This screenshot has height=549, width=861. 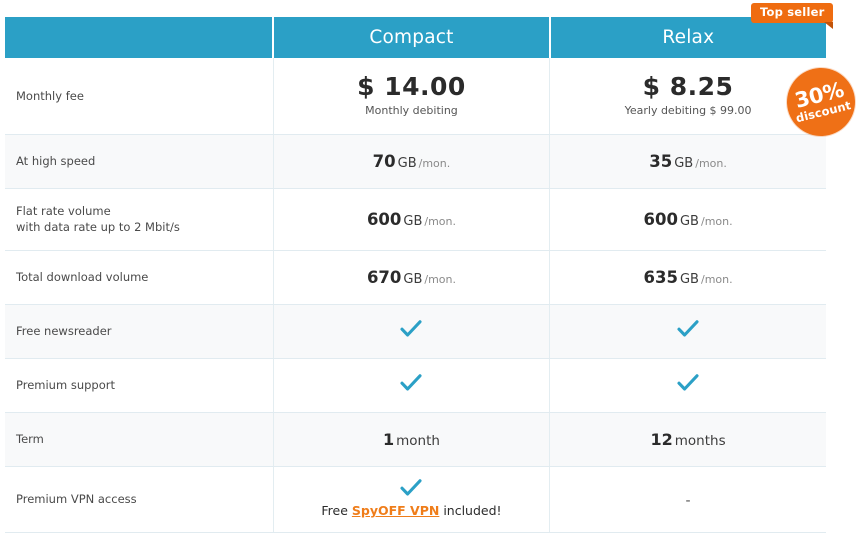 I want to click on cell-relax-premium-vpn-access: -, so click(x=687, y=499).